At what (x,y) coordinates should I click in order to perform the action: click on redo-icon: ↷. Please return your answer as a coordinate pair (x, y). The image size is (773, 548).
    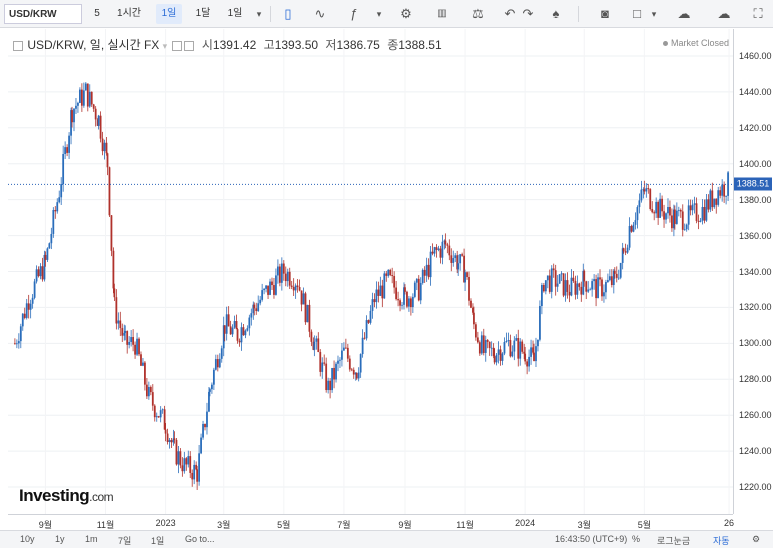
    Looking at the image, I should click on (528, 14).